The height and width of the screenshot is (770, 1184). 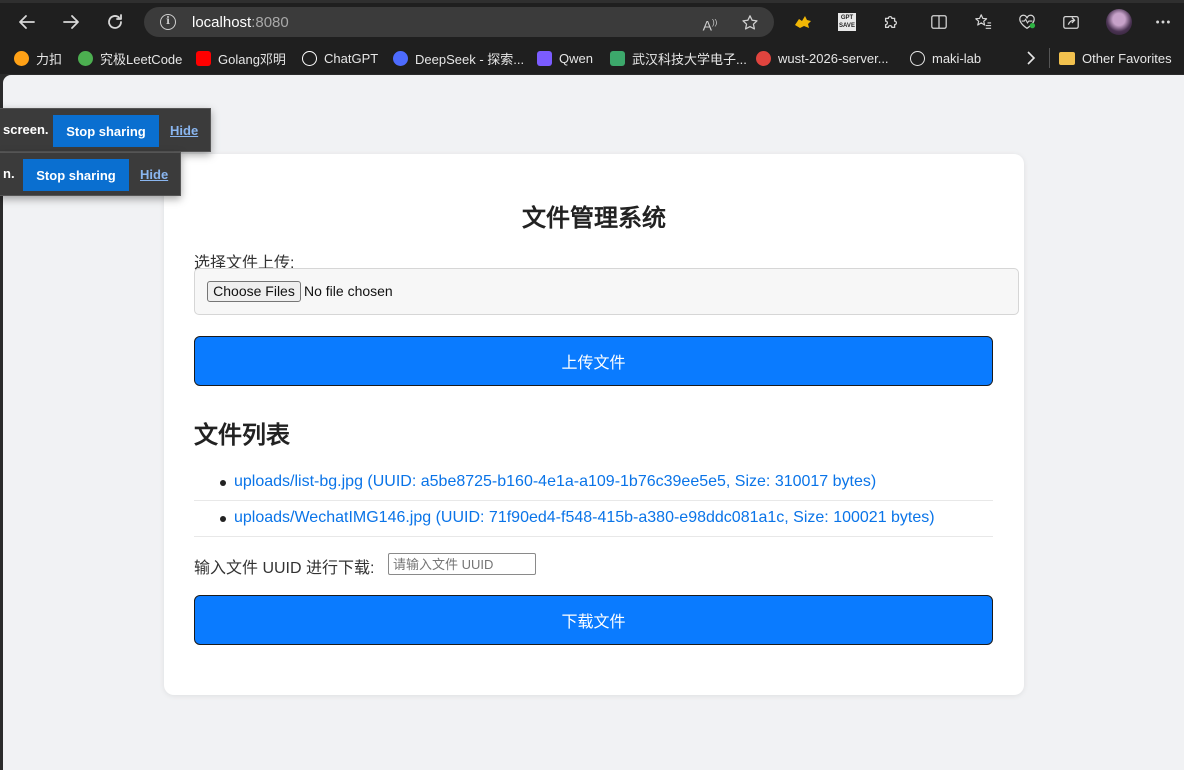 I want to click on screen-share-bar: screen. Stop sharing Hide, so click(x=105, y=130).